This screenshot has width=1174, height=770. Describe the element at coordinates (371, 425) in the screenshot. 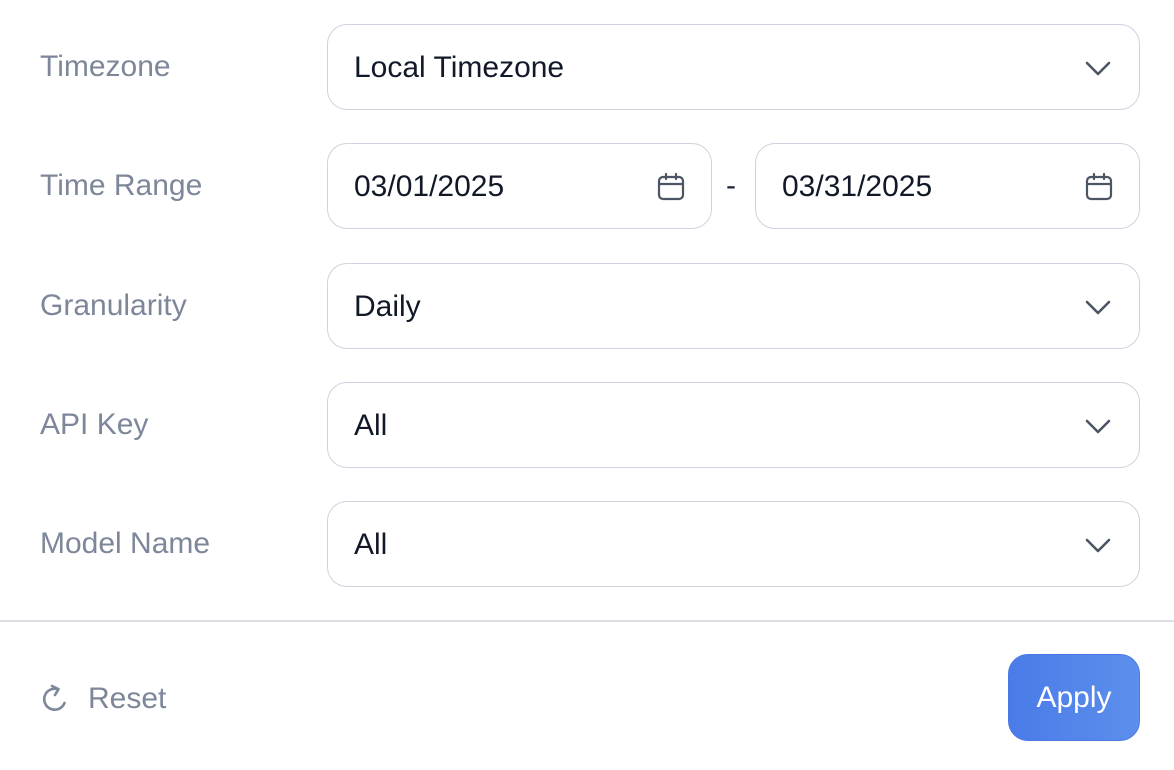

I see `api-key-value: All` at that location.